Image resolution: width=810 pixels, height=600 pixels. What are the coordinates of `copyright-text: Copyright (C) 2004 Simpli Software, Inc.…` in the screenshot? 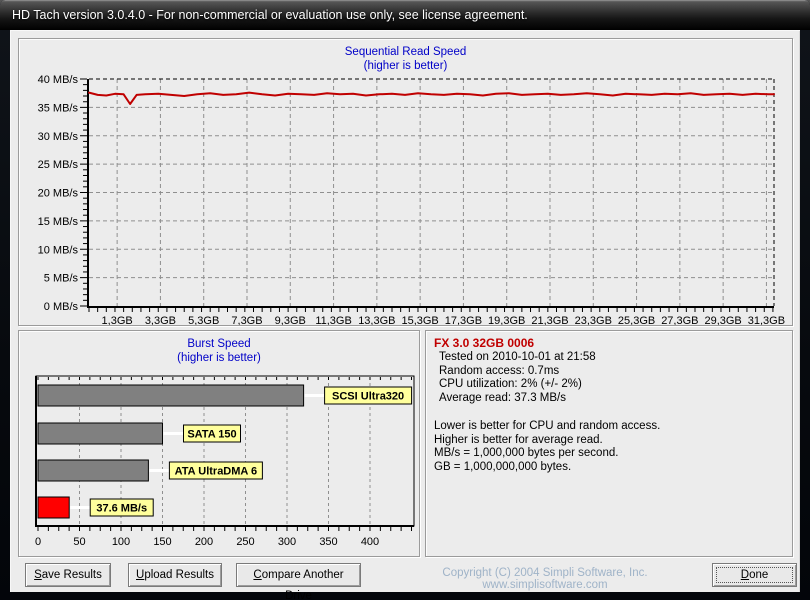 It's located at (545, 579).